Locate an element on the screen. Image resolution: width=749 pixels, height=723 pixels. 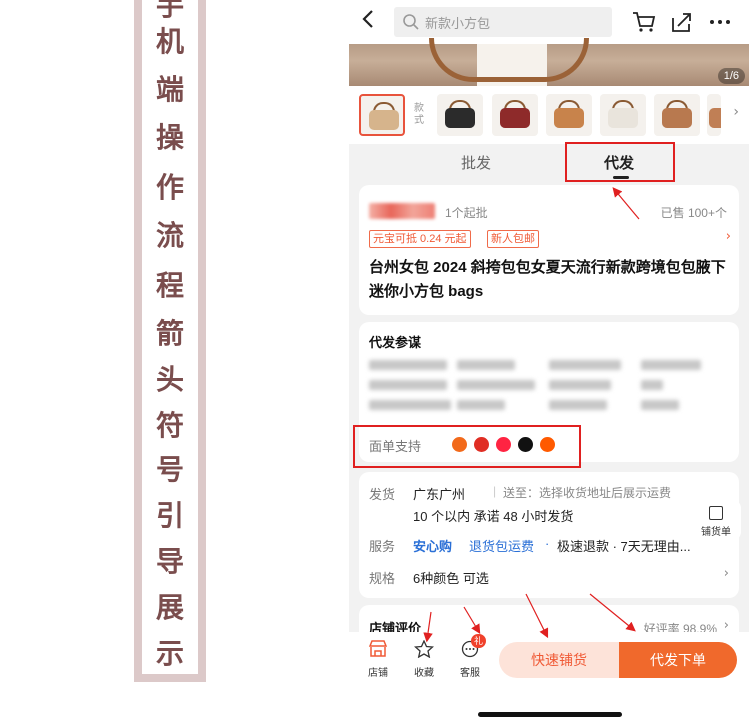
shop-label: 店铺 is located at coordinates (378, 673).